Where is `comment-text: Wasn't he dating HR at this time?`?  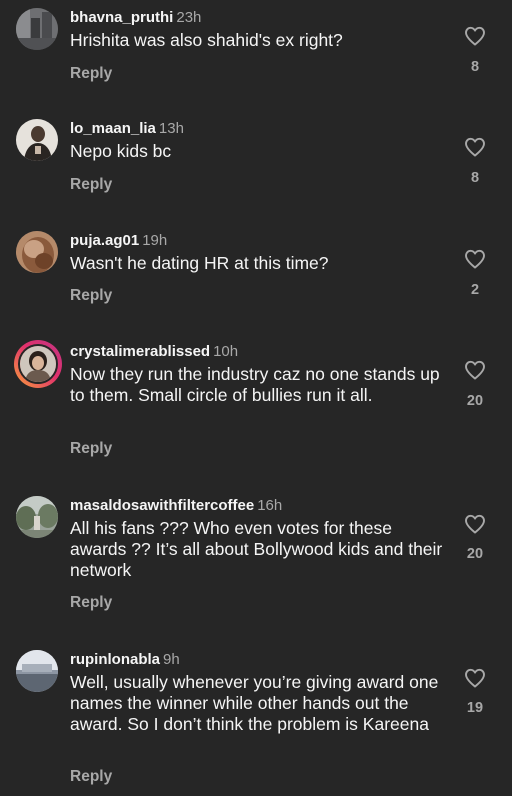
comment-text: Wasn't he dating HR at this time? is located at coordinates (199, 263).